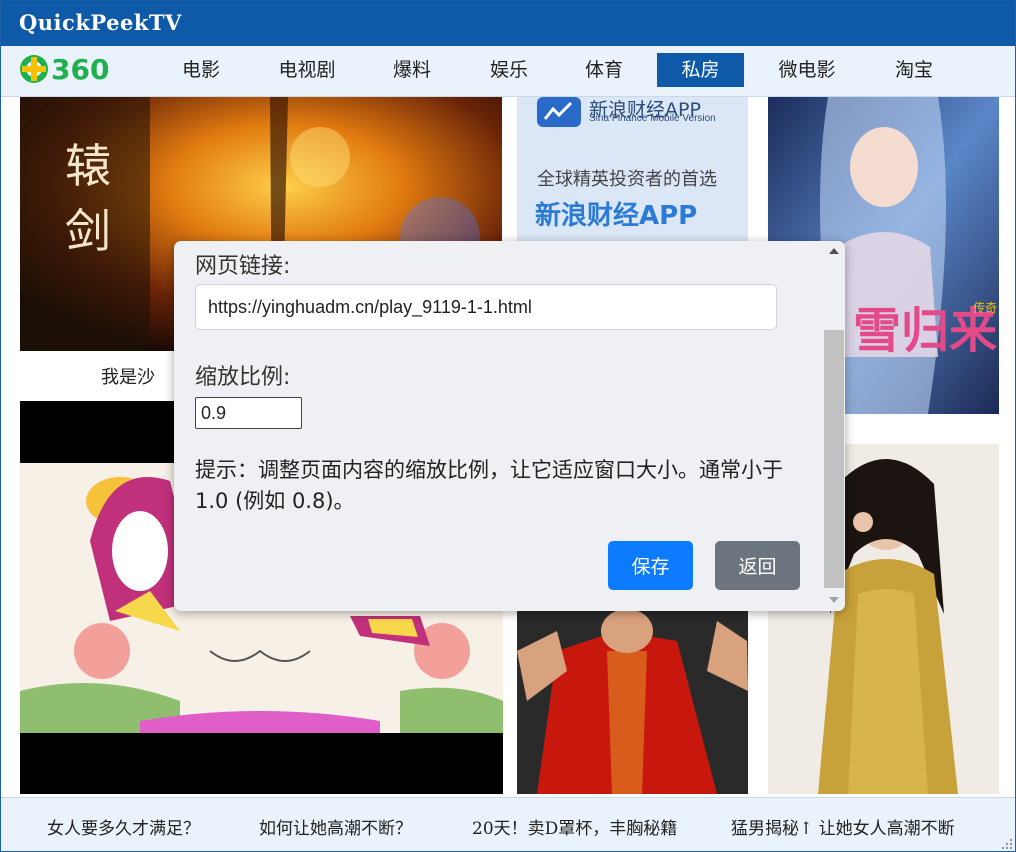  Describe the element at coordinates (307, 70) in the screenshot. I see `nav-item-tv-series: 电视剧` at that location.